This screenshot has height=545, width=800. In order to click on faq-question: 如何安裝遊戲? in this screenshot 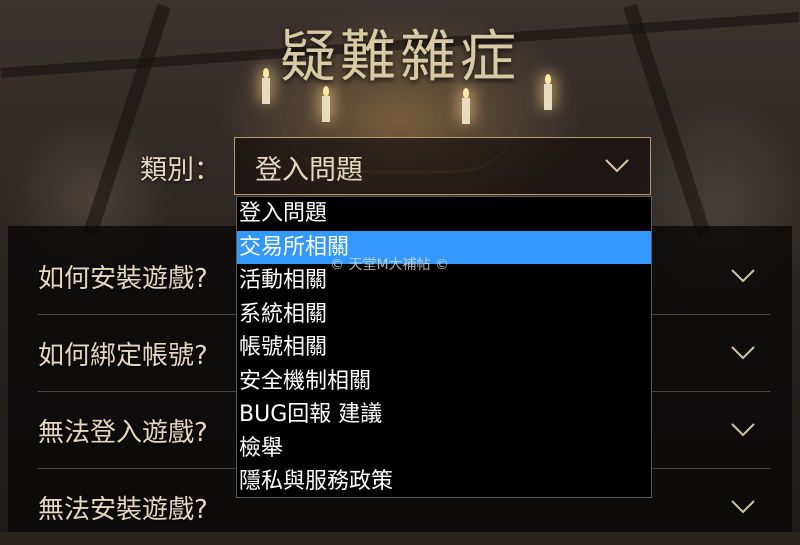, I will do `click(123, 279)`.